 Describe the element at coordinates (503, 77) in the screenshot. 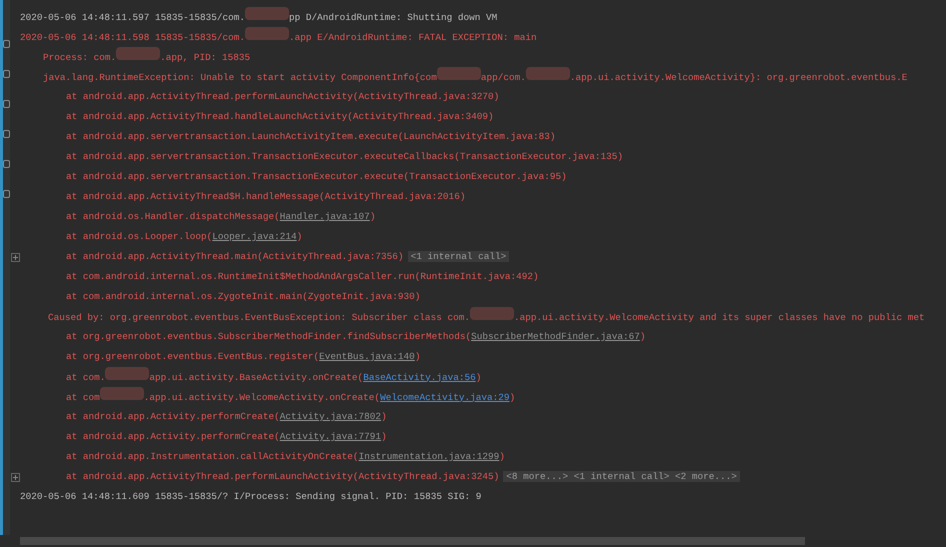

I see `log-text: app/com.` at that location.